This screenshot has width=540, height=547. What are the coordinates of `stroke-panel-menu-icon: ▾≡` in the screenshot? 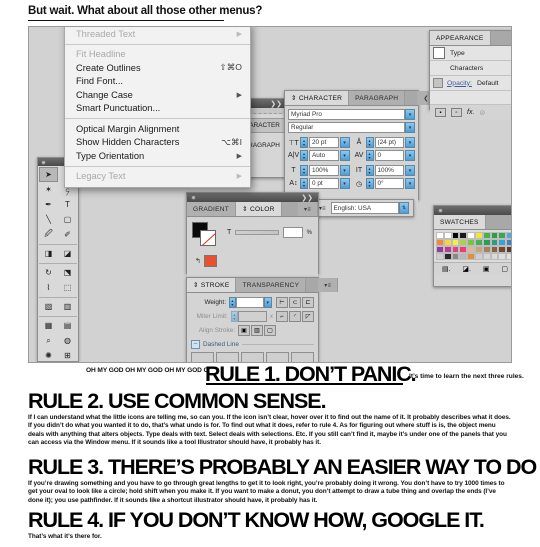 It's located at (328, 285).